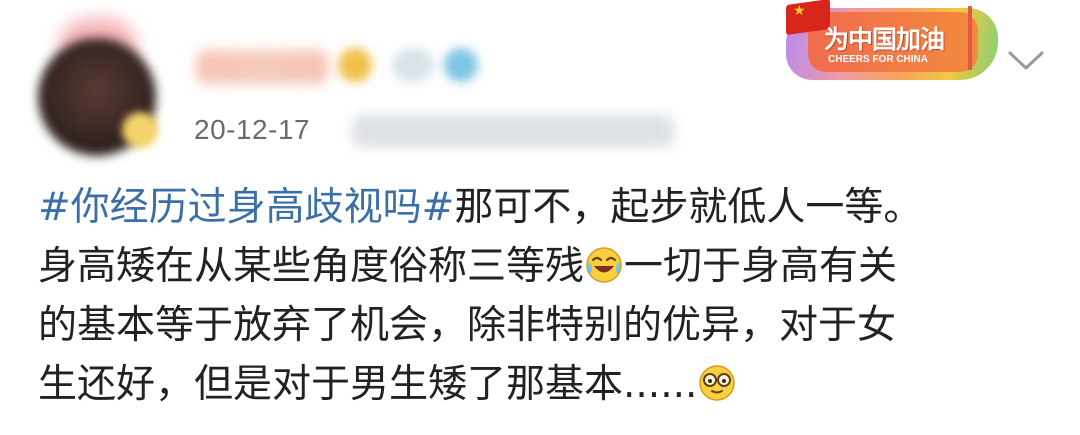 This screenshot has width=1080, height=435. What do you see at coordinates (311, 266) in the screenshot?
I see `text-segment: 身高矮在从某些角度俗称三等残` at bounding box center [311, 266].